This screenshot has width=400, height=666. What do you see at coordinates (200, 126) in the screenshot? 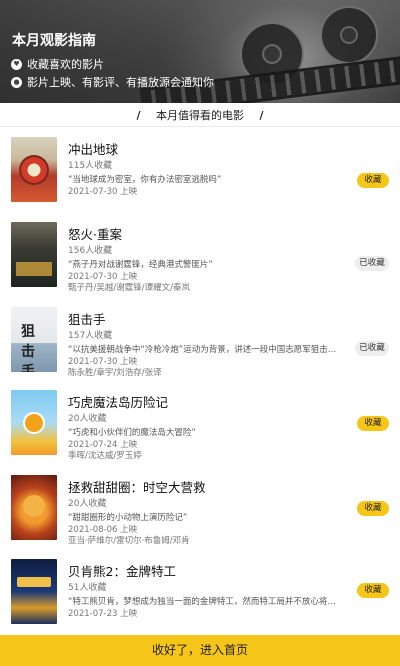
I see `divider` at bounding box center [200, 126].